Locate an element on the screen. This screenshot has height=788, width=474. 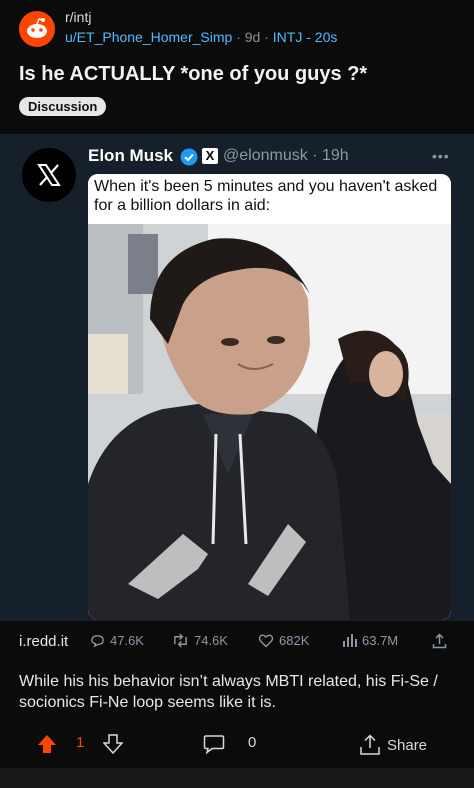
share-button: Share is located at coordinates (393, 745).